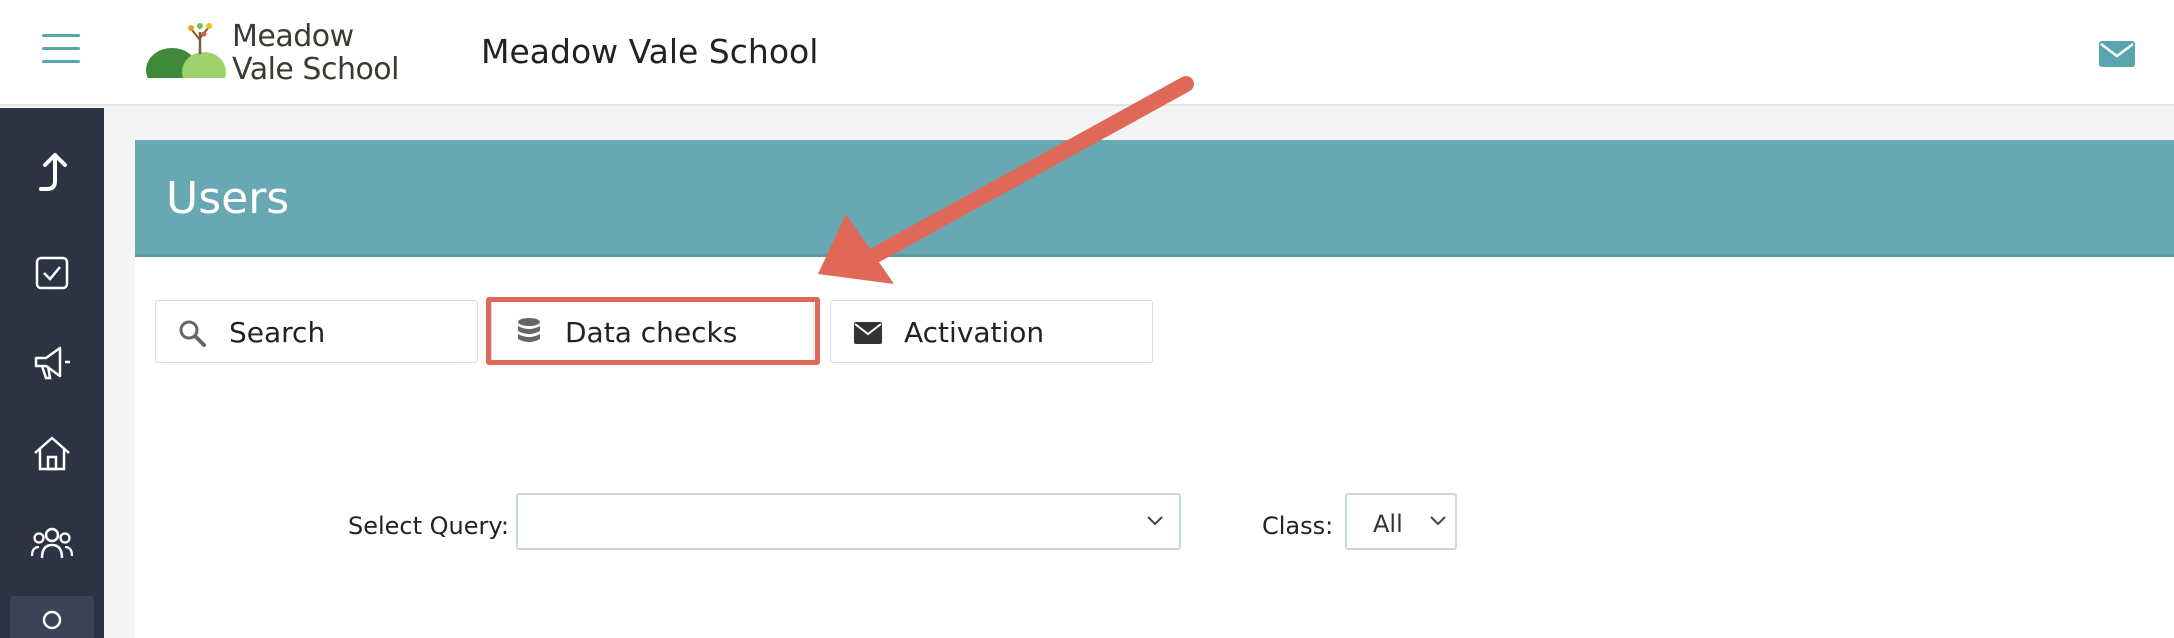 Image resolution: width=2174 pixels, height=638 pixels. I want to click on class-value: All, so click(1388, 524).